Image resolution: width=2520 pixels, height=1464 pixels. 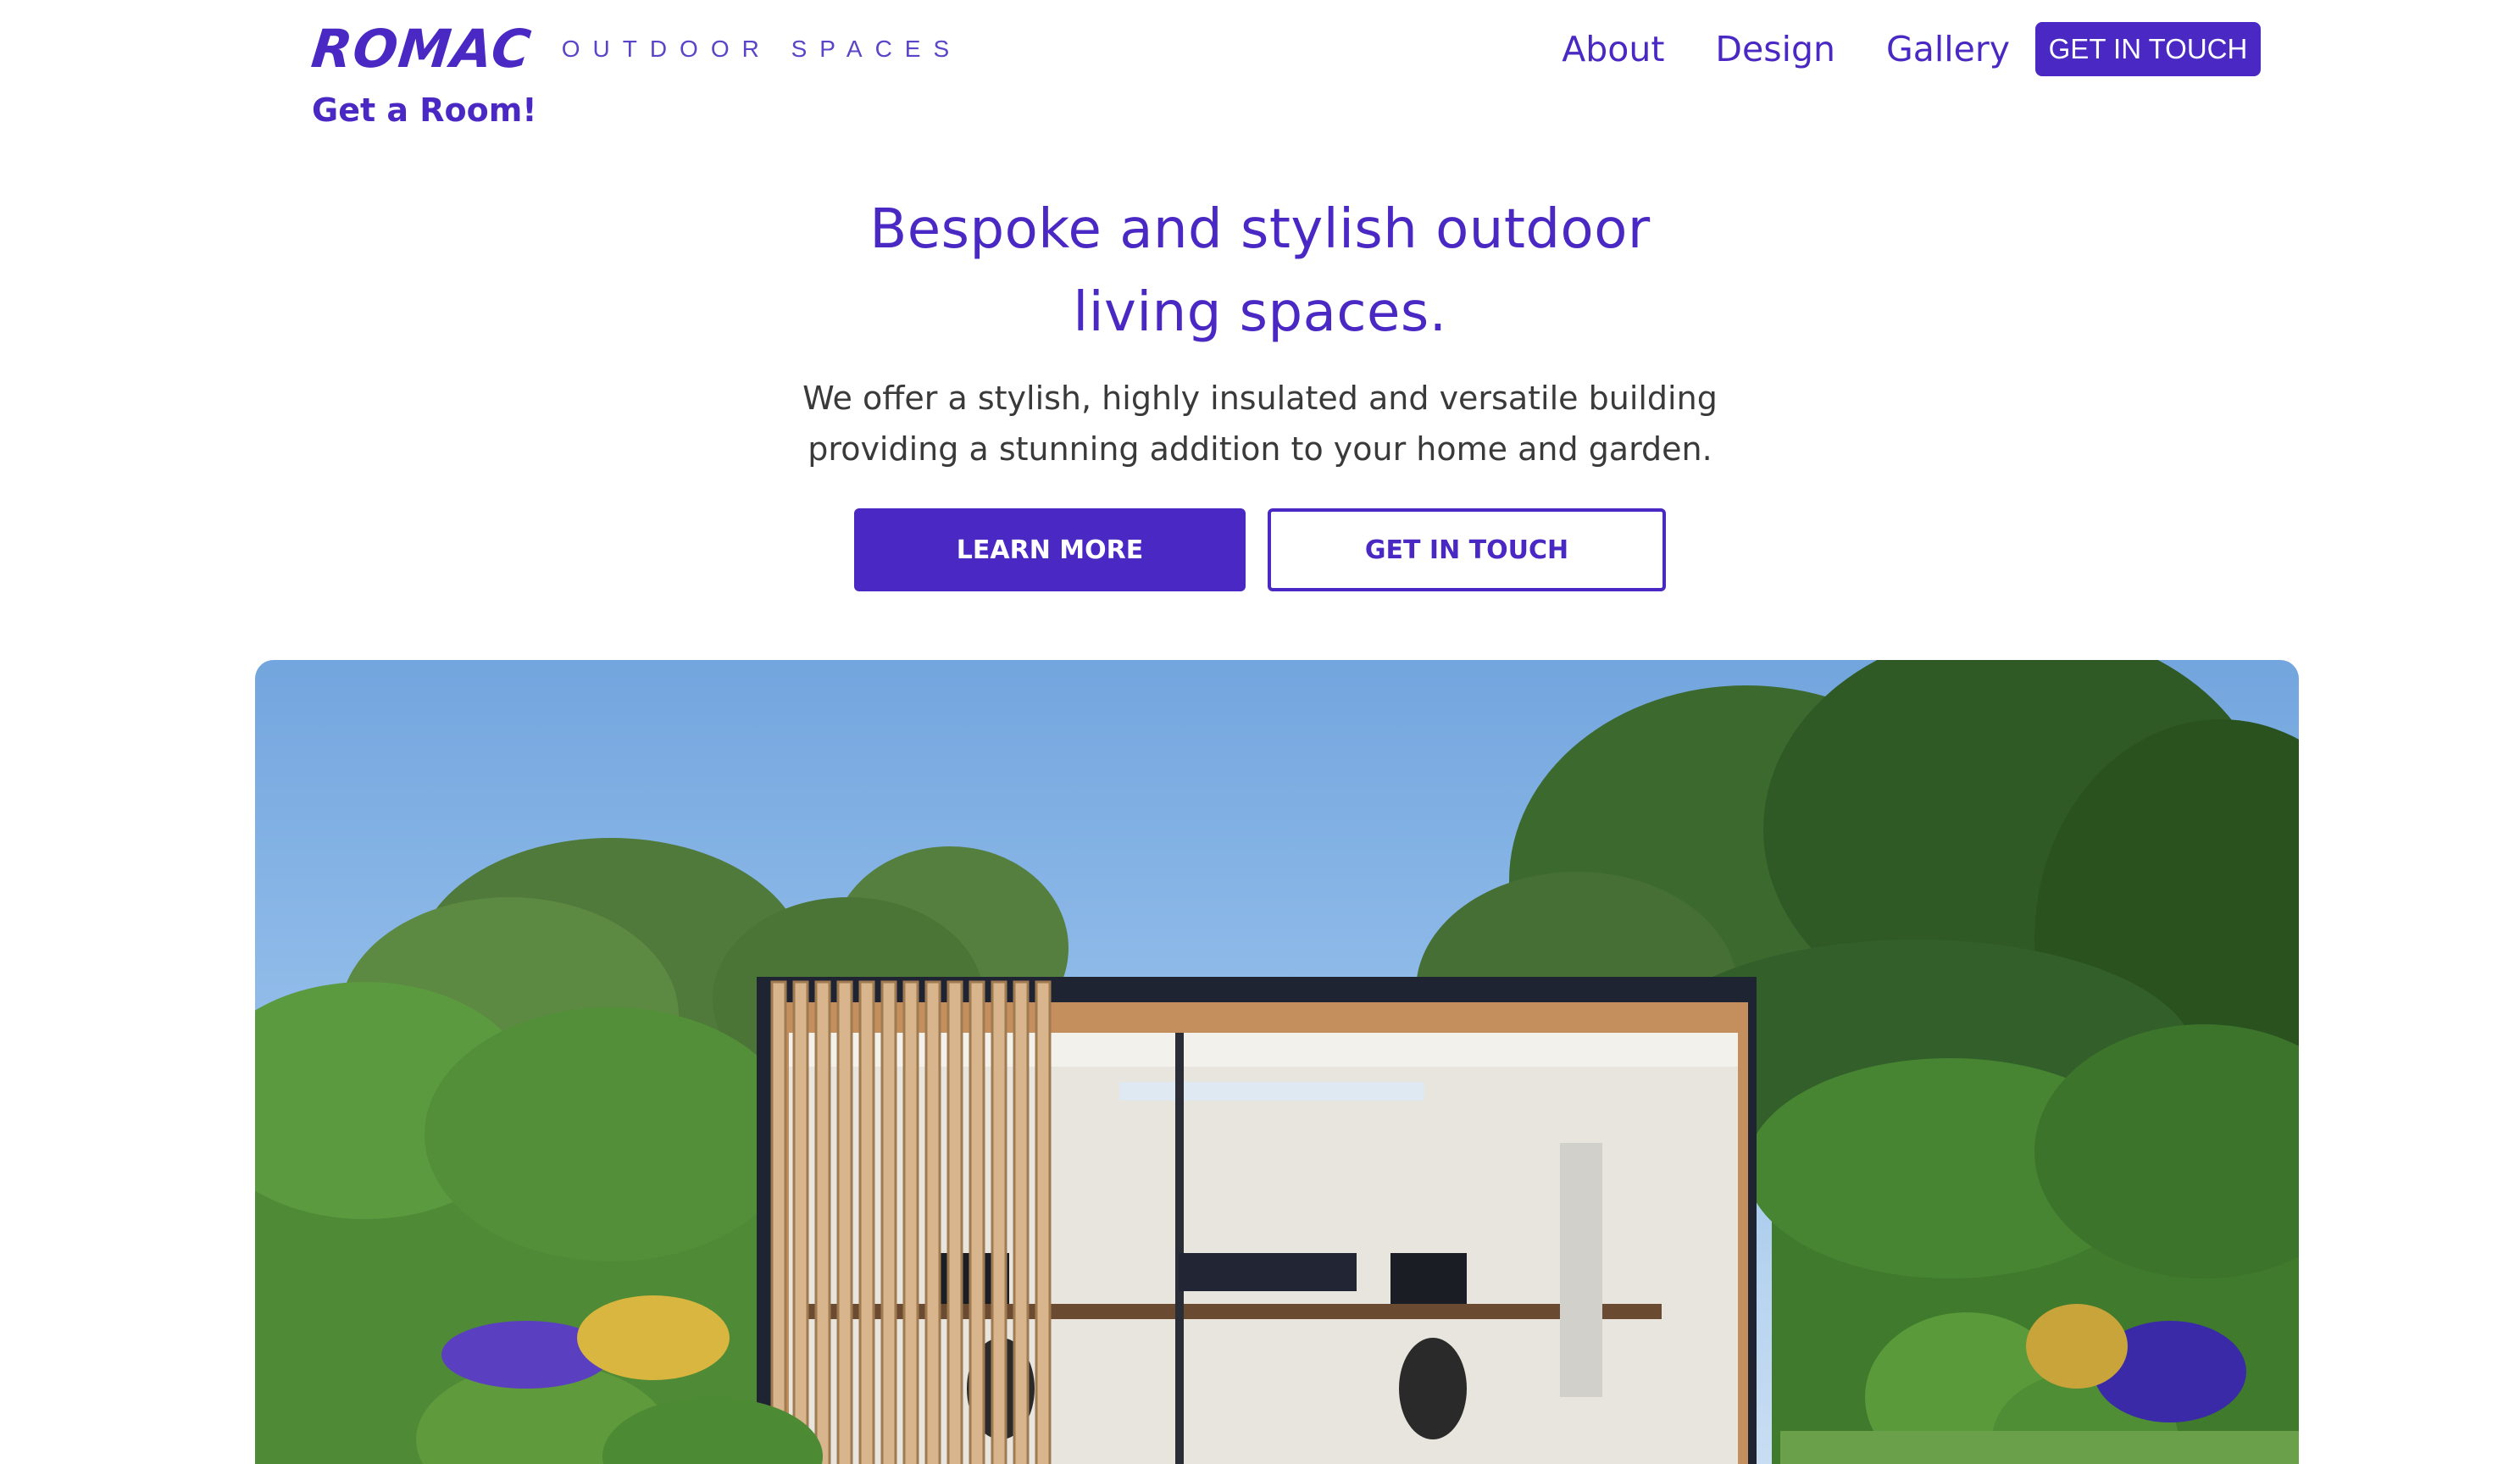 What do you see at coordinates (1613, 49) in the screenshot?
I see `nav-about-link: About` at bounding box center [1613, 49].